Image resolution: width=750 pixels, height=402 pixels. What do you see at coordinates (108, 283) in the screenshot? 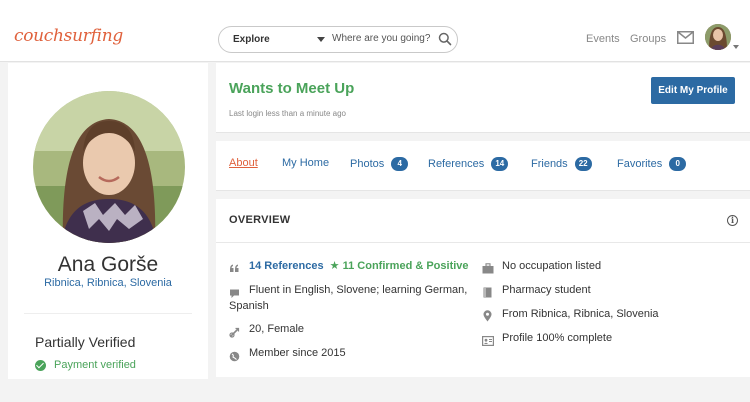
I see `profile-location-link: Ribnica, Ribnica, Slovenia` at bounding box center [108, 283].